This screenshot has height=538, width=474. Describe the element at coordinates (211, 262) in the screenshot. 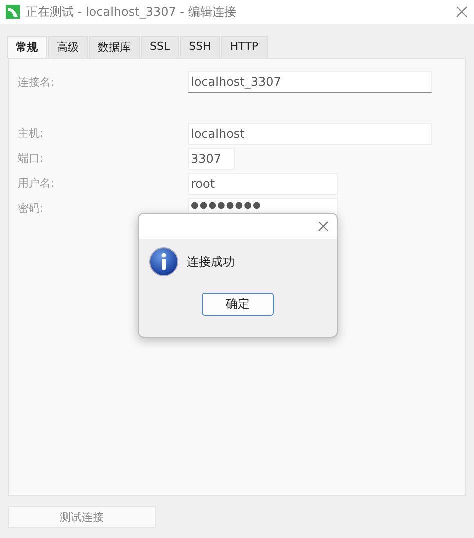

I see `dialog-message: 连接成功` at that location.